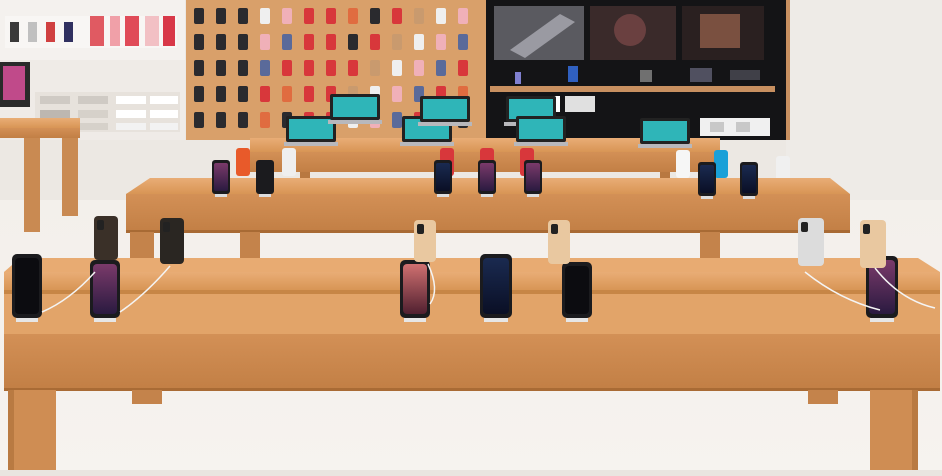  I want to click on floor-edge, so click(471, 473).